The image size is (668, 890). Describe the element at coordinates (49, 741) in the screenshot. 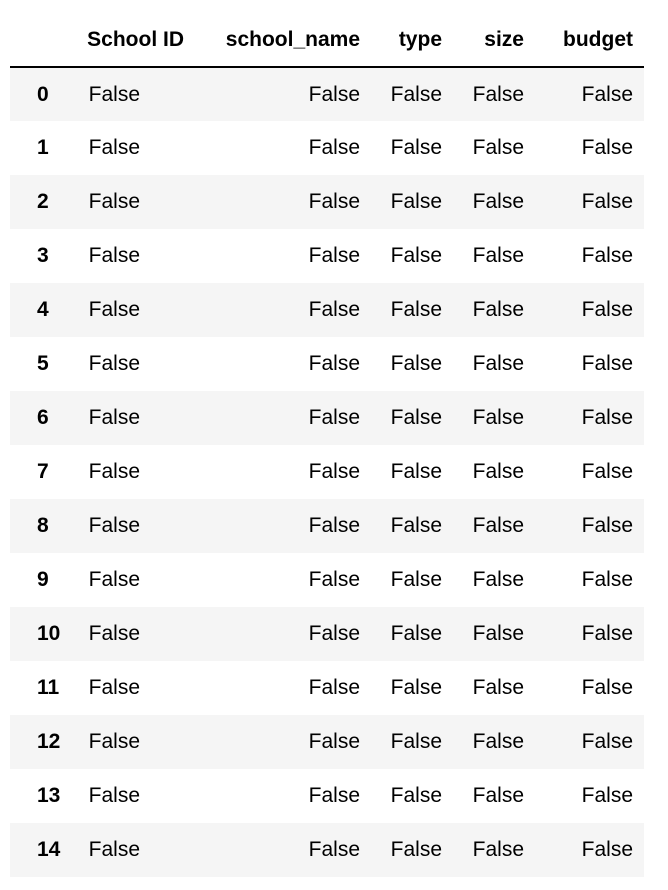

I see `row-index: 12` at that location.